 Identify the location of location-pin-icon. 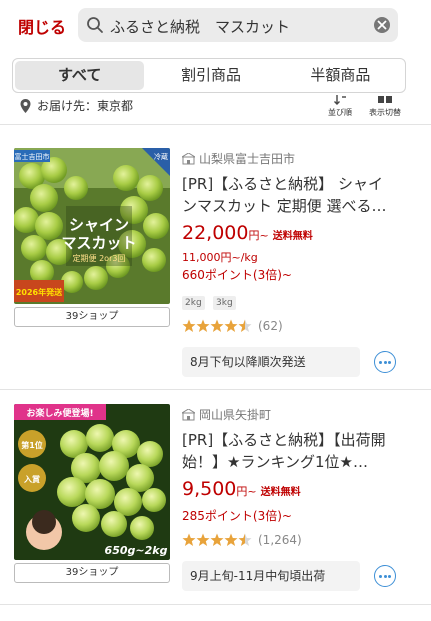
(25, 105).